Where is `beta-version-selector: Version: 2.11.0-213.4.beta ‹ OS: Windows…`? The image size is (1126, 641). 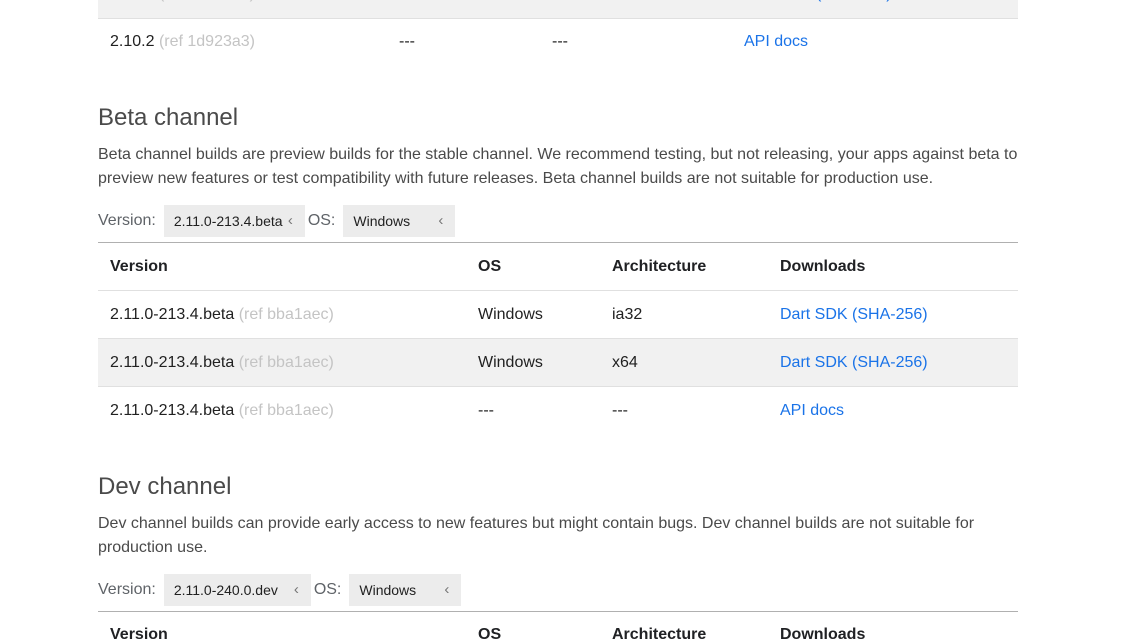 beta-version-selector: Version: 2.11.0-213.4.beta ‹ OS: Windows… is located at coordinates (558, 221).